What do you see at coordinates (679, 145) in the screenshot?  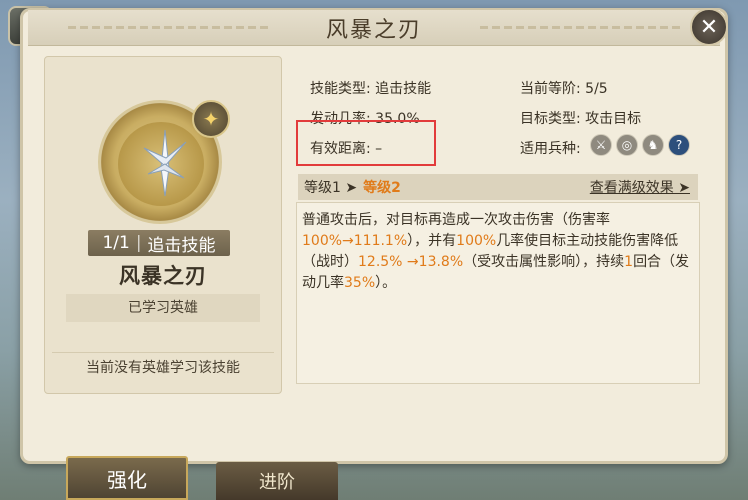 I see `question-icon: ?` at bounding box center [679, 145].